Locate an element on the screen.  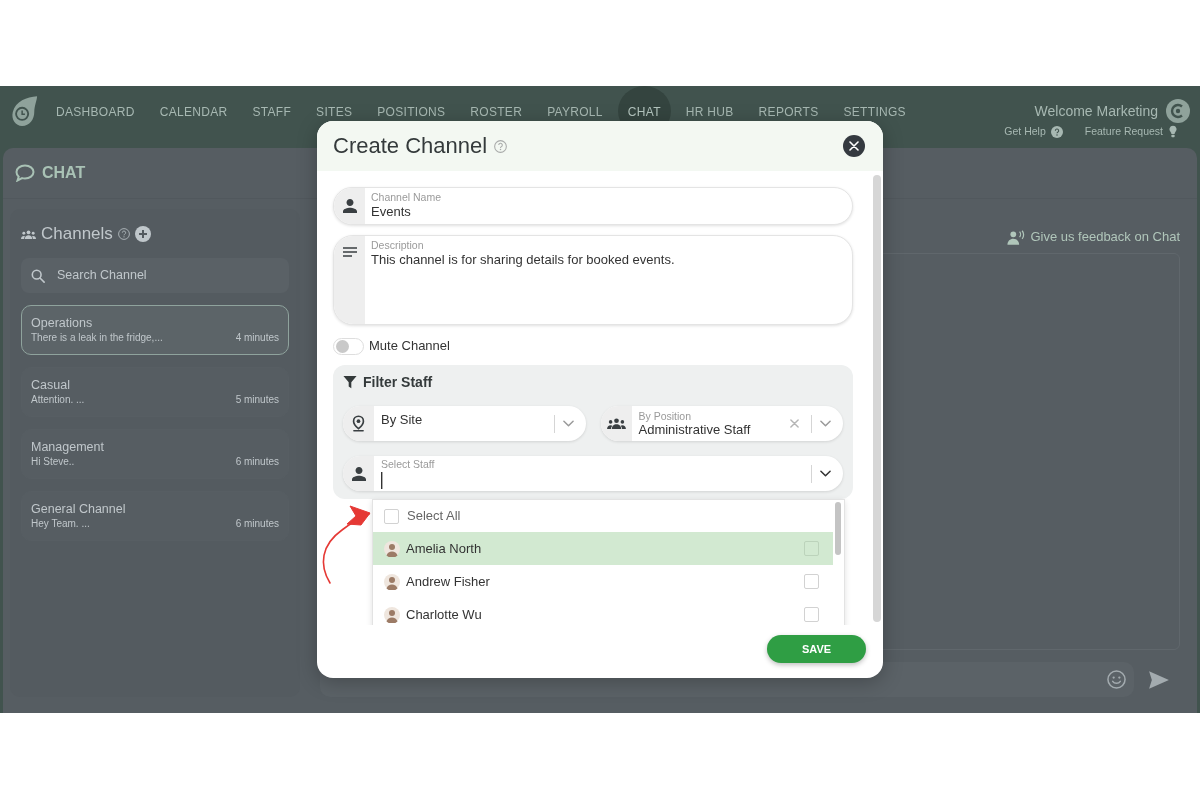
placeholder-text: Search Channel is located at coordinates (102, 276).